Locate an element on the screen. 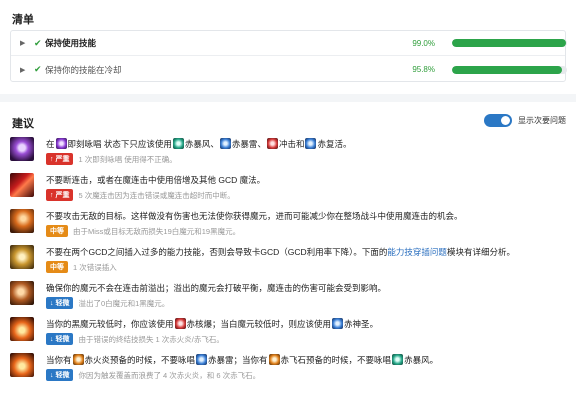 The height and width of the screenshot is (400, 576). suggestion-detail: 5 次魔连击因为连击错误或魔连击超时而中断。 is located at coordinates (156, 195).